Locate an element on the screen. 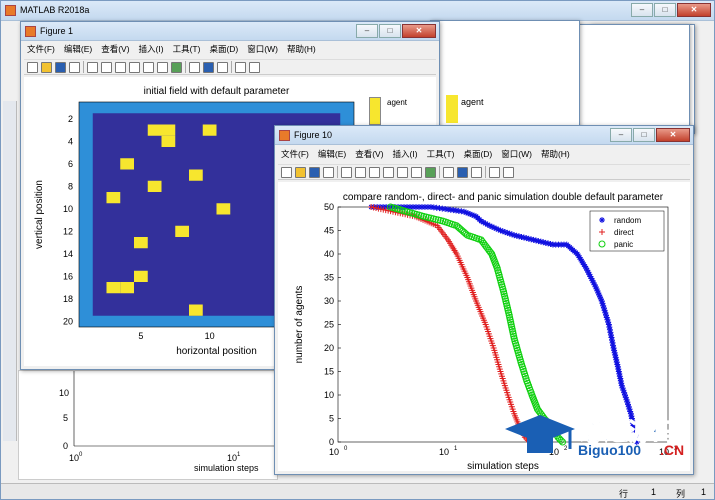 The height and width of the screenshot is (500, 715). watermark: 必过源码 Biguo100 .CN is located at coordinates (600, 437).